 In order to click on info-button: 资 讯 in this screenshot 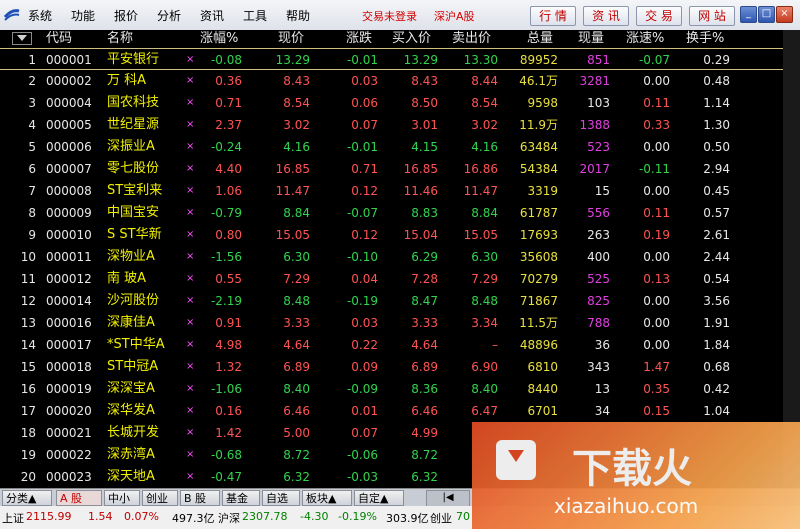, I will do `click(606, 16)`.